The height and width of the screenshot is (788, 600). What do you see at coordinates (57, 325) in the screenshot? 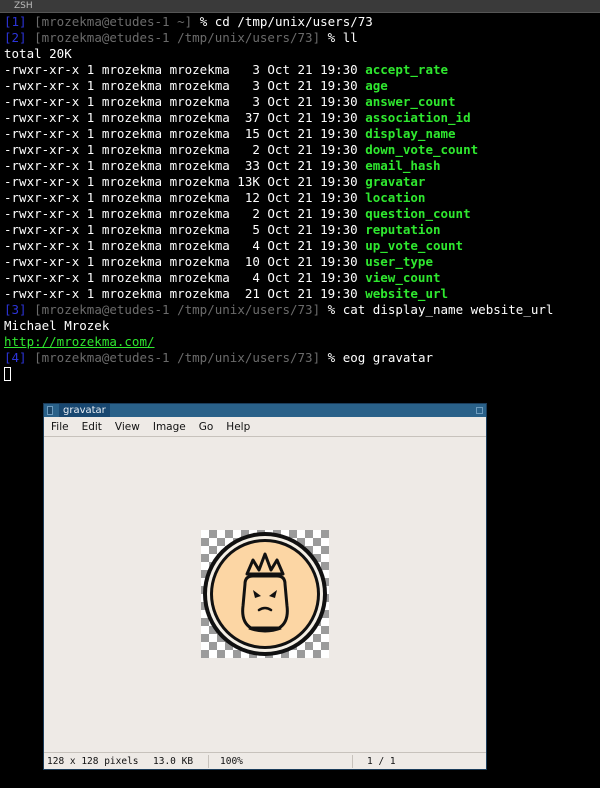
I see `display-name-output: Michael Mrozek` at bounding box center [57, 325].